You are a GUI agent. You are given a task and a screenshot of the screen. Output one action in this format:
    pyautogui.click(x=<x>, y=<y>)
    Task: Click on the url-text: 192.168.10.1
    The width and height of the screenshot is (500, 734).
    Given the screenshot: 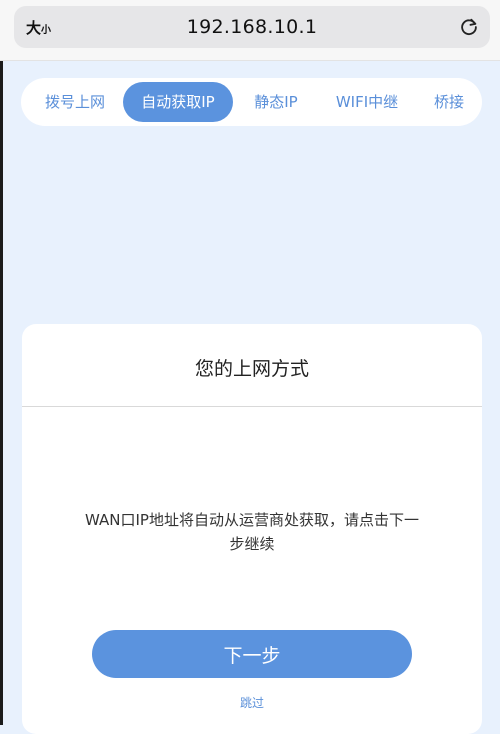 What is the action you would take?
    pyautogui.click(x=252, y=27)
    